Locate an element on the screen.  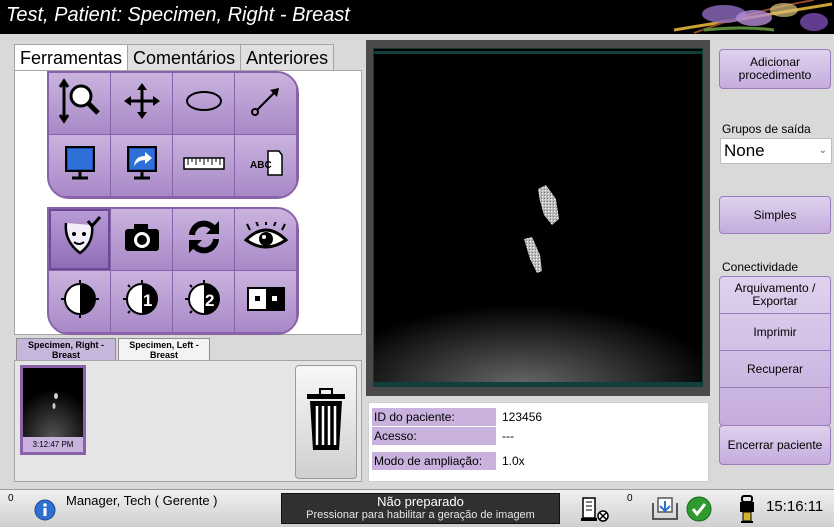
thumbnail-time: 3:12:47 PM is located at coordinates (53, 444).